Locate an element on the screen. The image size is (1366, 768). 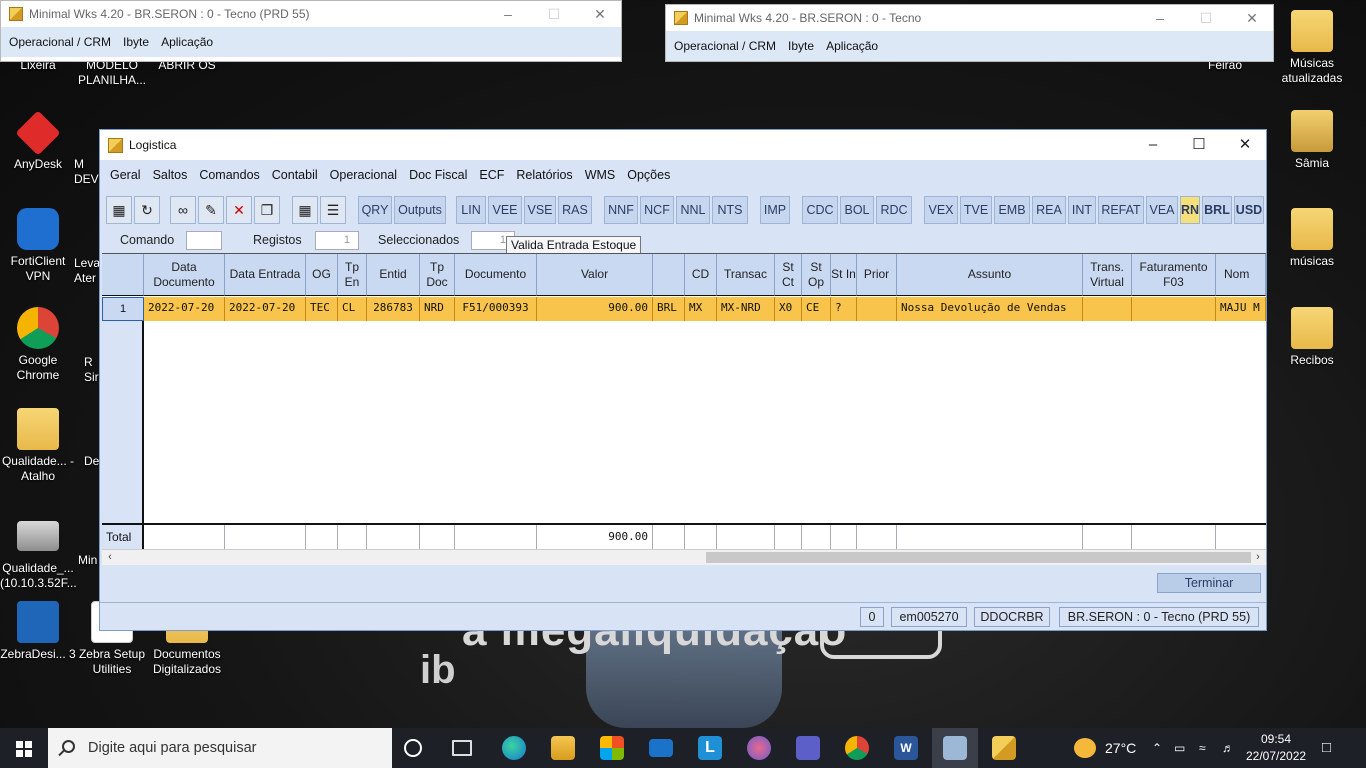
qry-button: QRY is located at coordinates (375, 210).